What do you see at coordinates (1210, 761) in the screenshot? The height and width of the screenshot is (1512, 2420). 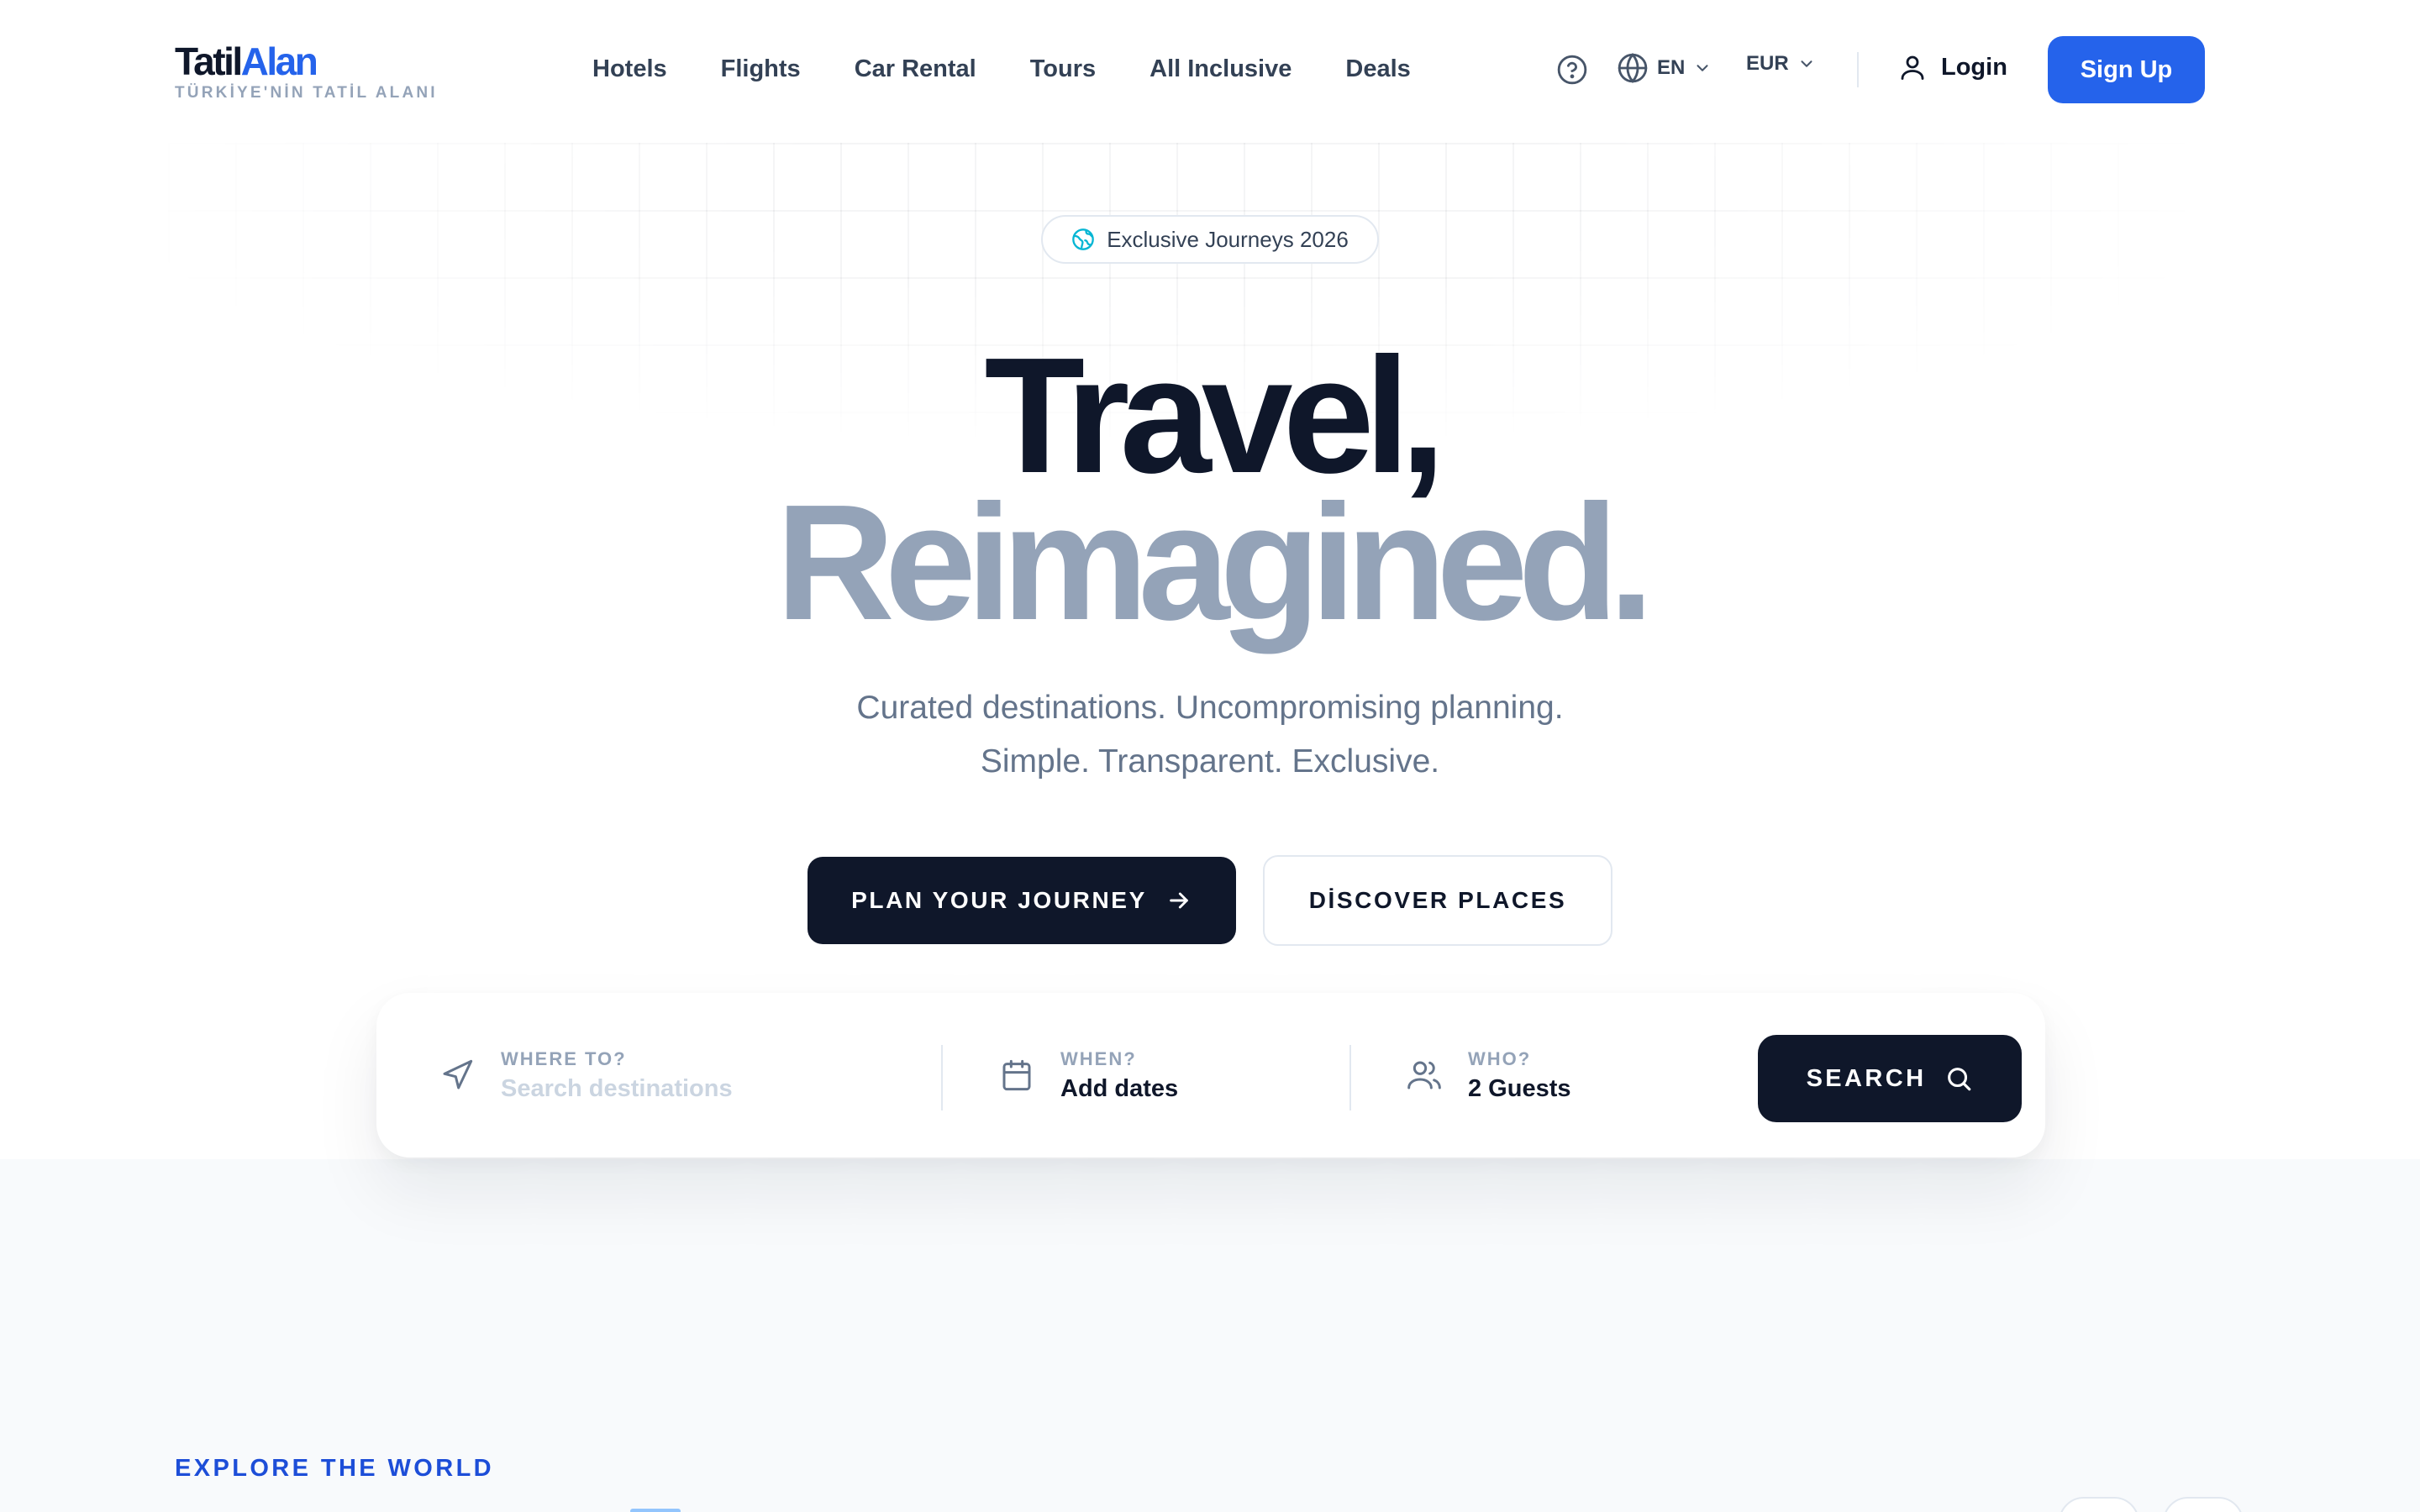 I see `hero-subtitle-line2: Simple. Transparent. Exclusive.` at bounding box center [1210, 761].